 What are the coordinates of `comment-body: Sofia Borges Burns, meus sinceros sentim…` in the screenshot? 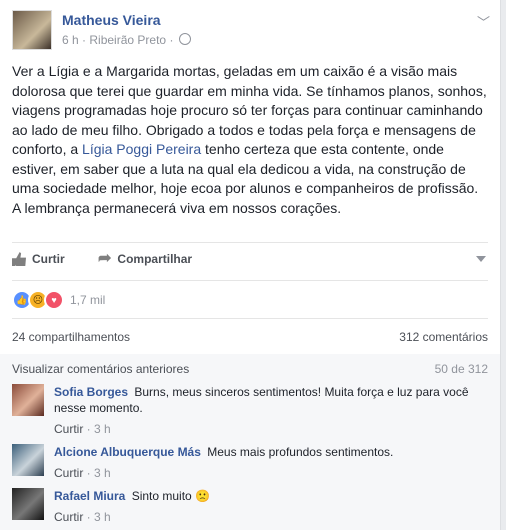 It's located at (269, 400).